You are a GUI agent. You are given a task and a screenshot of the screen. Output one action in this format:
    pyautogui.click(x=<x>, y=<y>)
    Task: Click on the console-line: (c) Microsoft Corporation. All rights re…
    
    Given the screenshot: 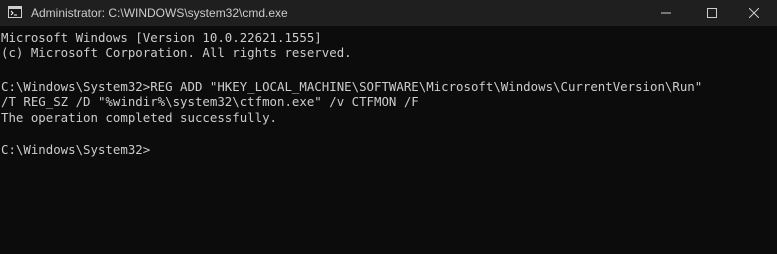 What is the action you would take?
    pyautogui.click(x=176, y=52)
    